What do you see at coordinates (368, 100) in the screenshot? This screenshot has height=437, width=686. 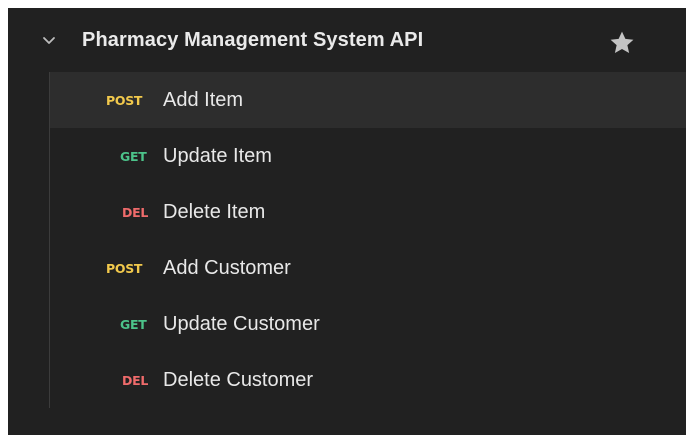 I see `request-item: POST Add Item` at bounding box center [368, 100].